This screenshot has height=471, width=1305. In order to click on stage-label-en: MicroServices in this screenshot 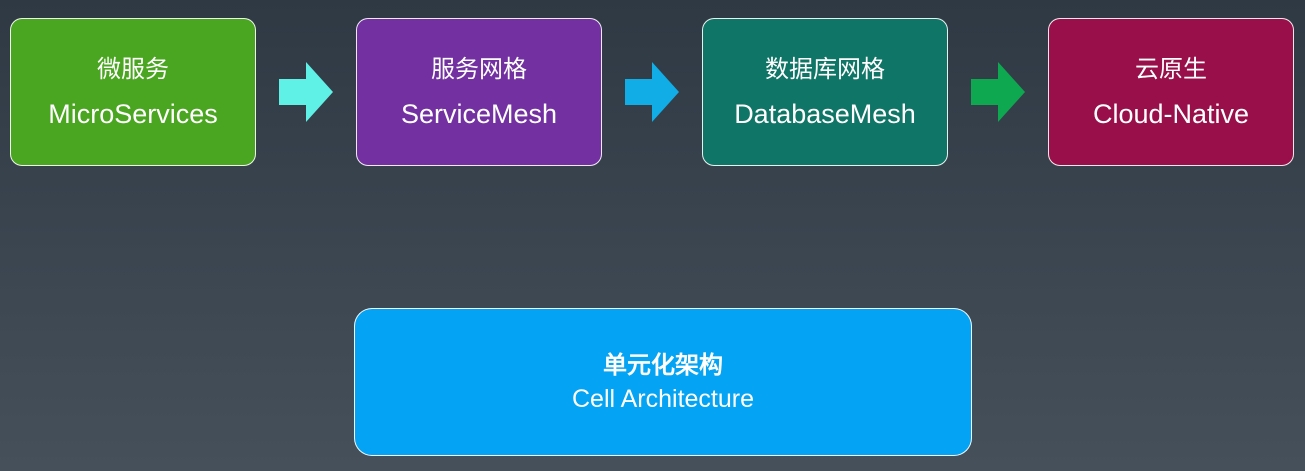, I will do `click(133, 114)`.